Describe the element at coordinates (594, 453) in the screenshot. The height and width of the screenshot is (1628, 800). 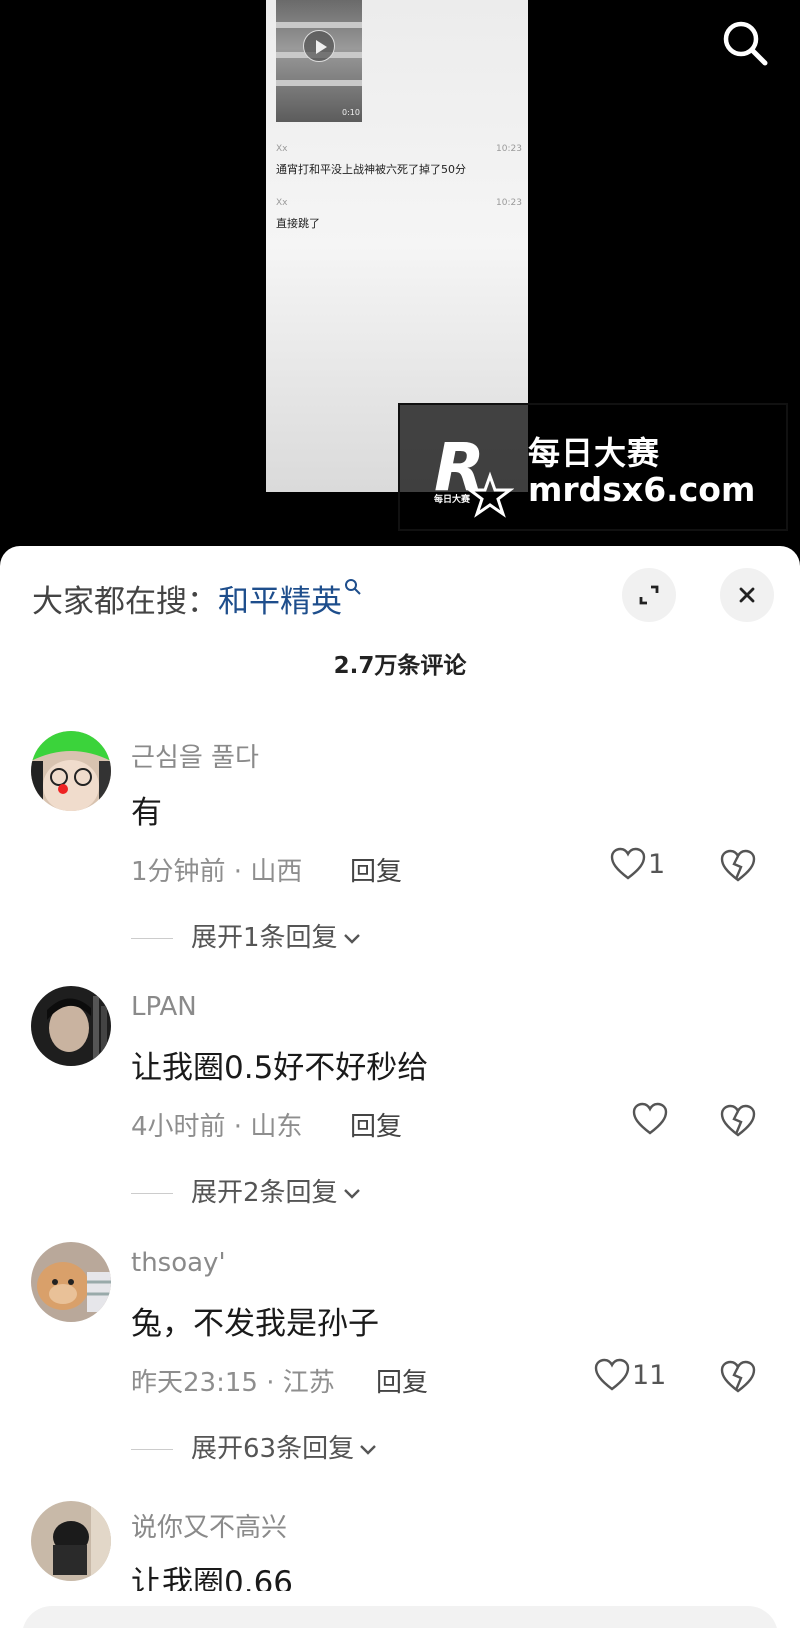
I see `watermark-title: 每日大赛` at that location.